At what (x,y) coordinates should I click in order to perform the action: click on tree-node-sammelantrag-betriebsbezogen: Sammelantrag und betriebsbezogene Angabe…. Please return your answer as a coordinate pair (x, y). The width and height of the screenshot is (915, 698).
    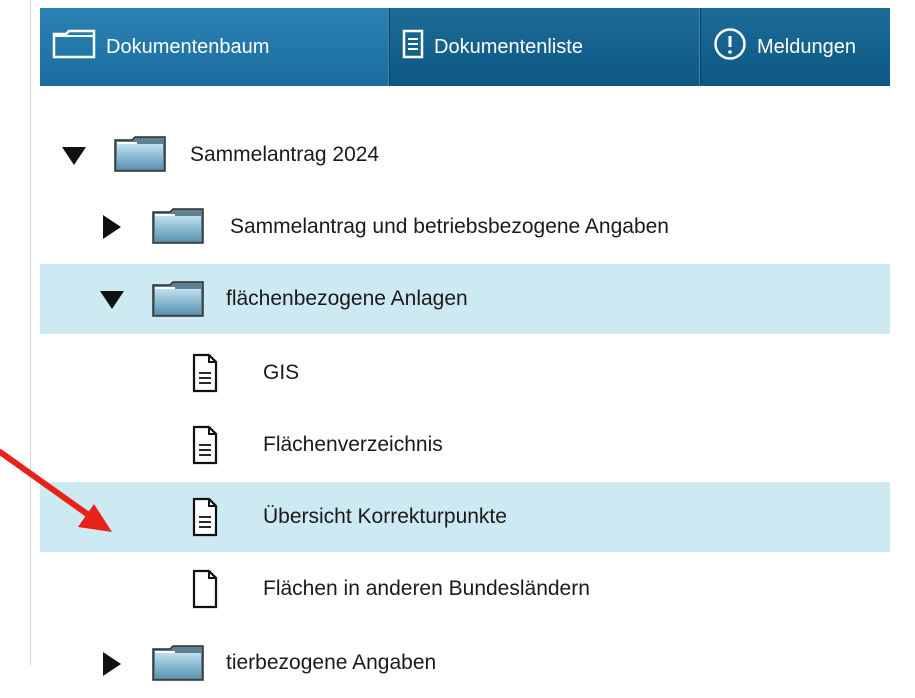
    Looking at the image, I should click on (465, 227).